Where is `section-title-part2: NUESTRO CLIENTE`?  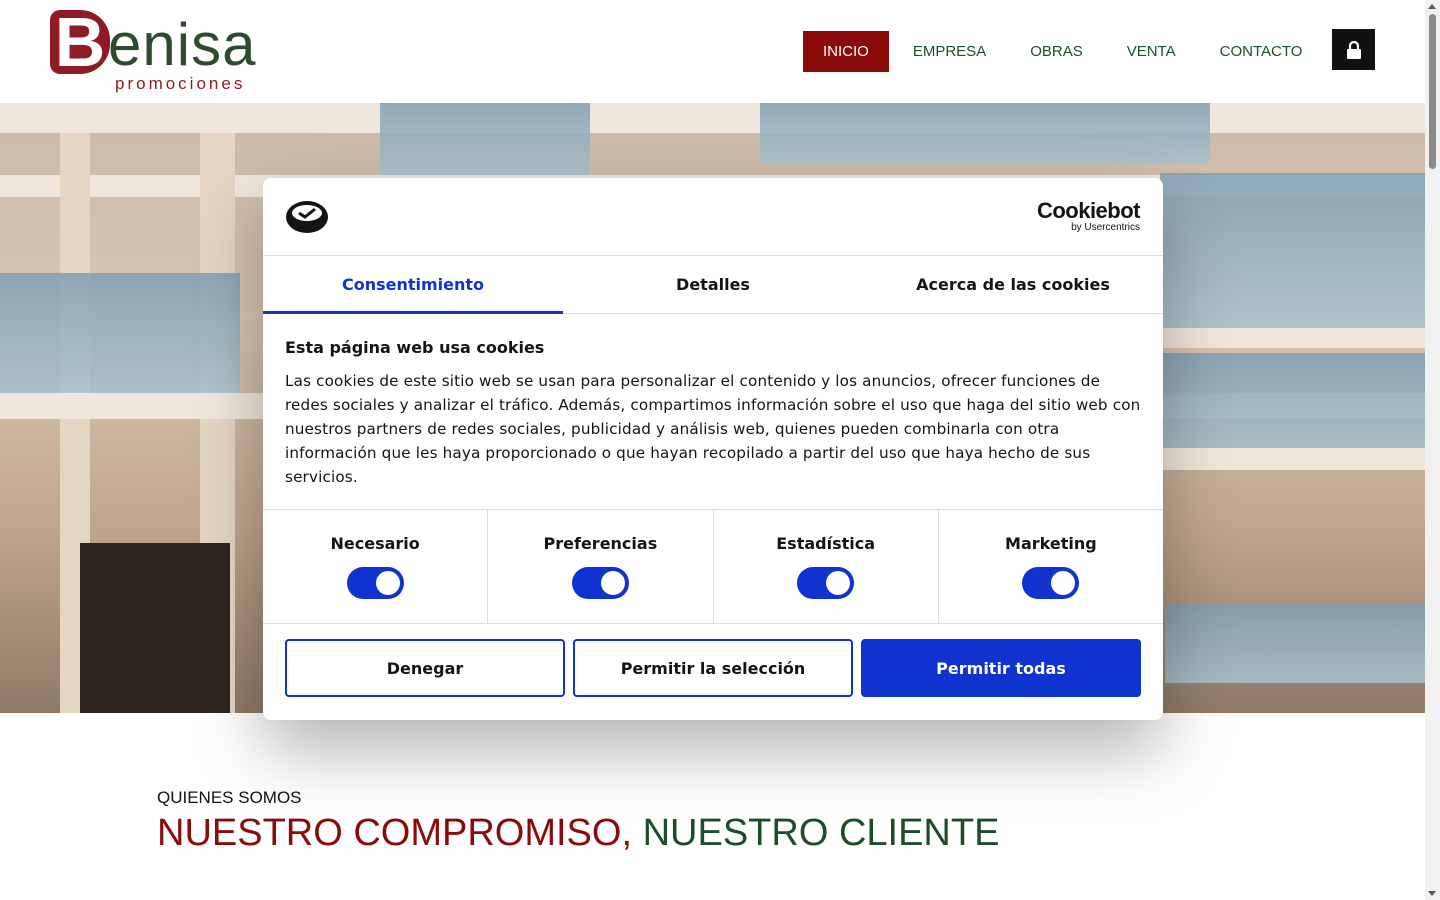 section-title-part2: NUESTRO CLIENTE is located at coordinates (821, 833).